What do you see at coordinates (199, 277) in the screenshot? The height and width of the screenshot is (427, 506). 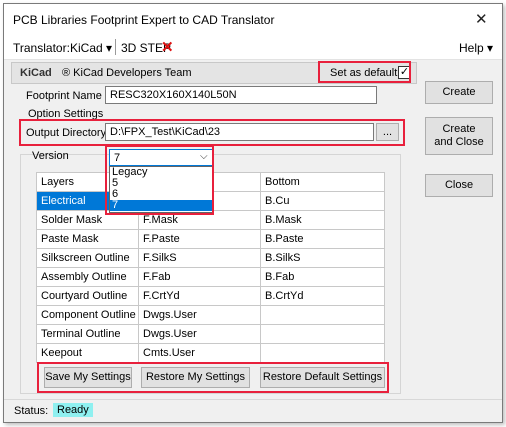 I see `top-layer-cell: F.Fab` at bounding box center [199, 277].